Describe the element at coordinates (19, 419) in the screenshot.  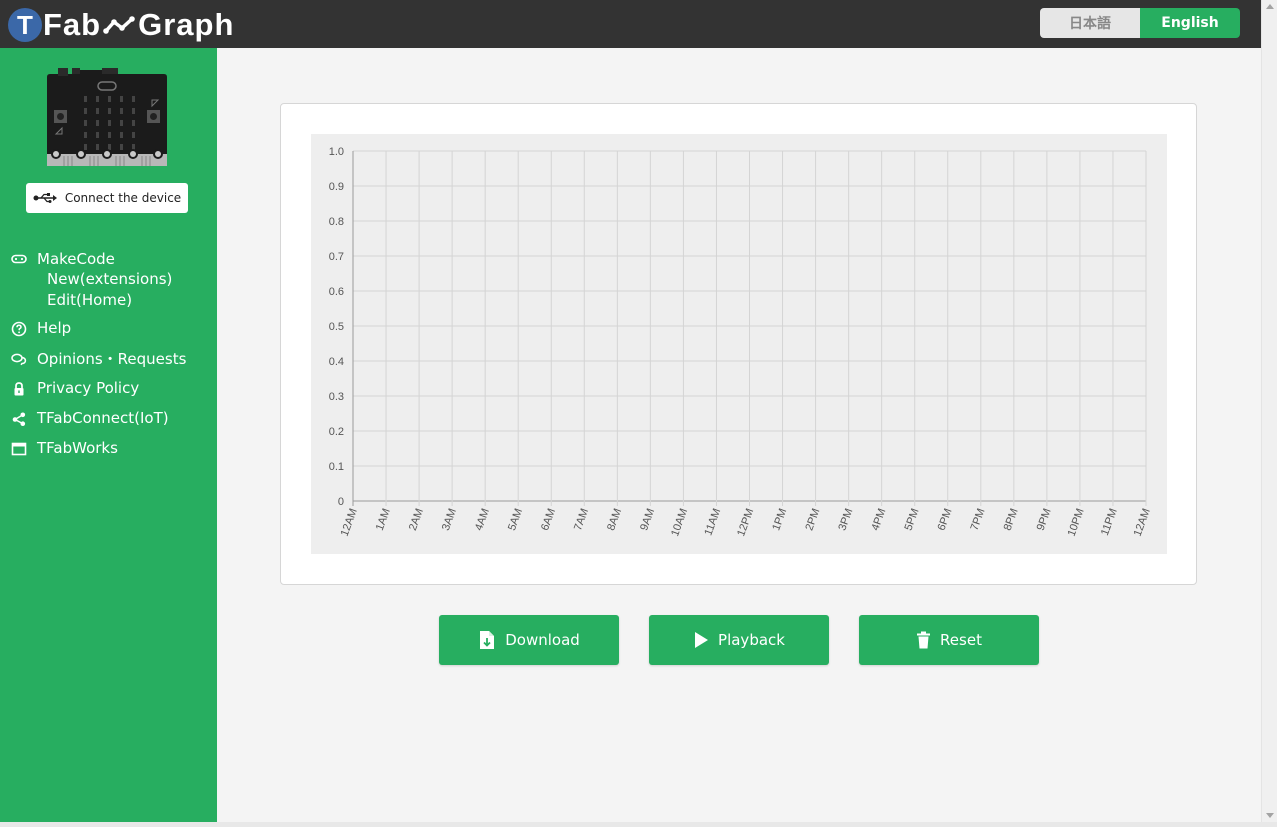
I see `share-icon` at that location.